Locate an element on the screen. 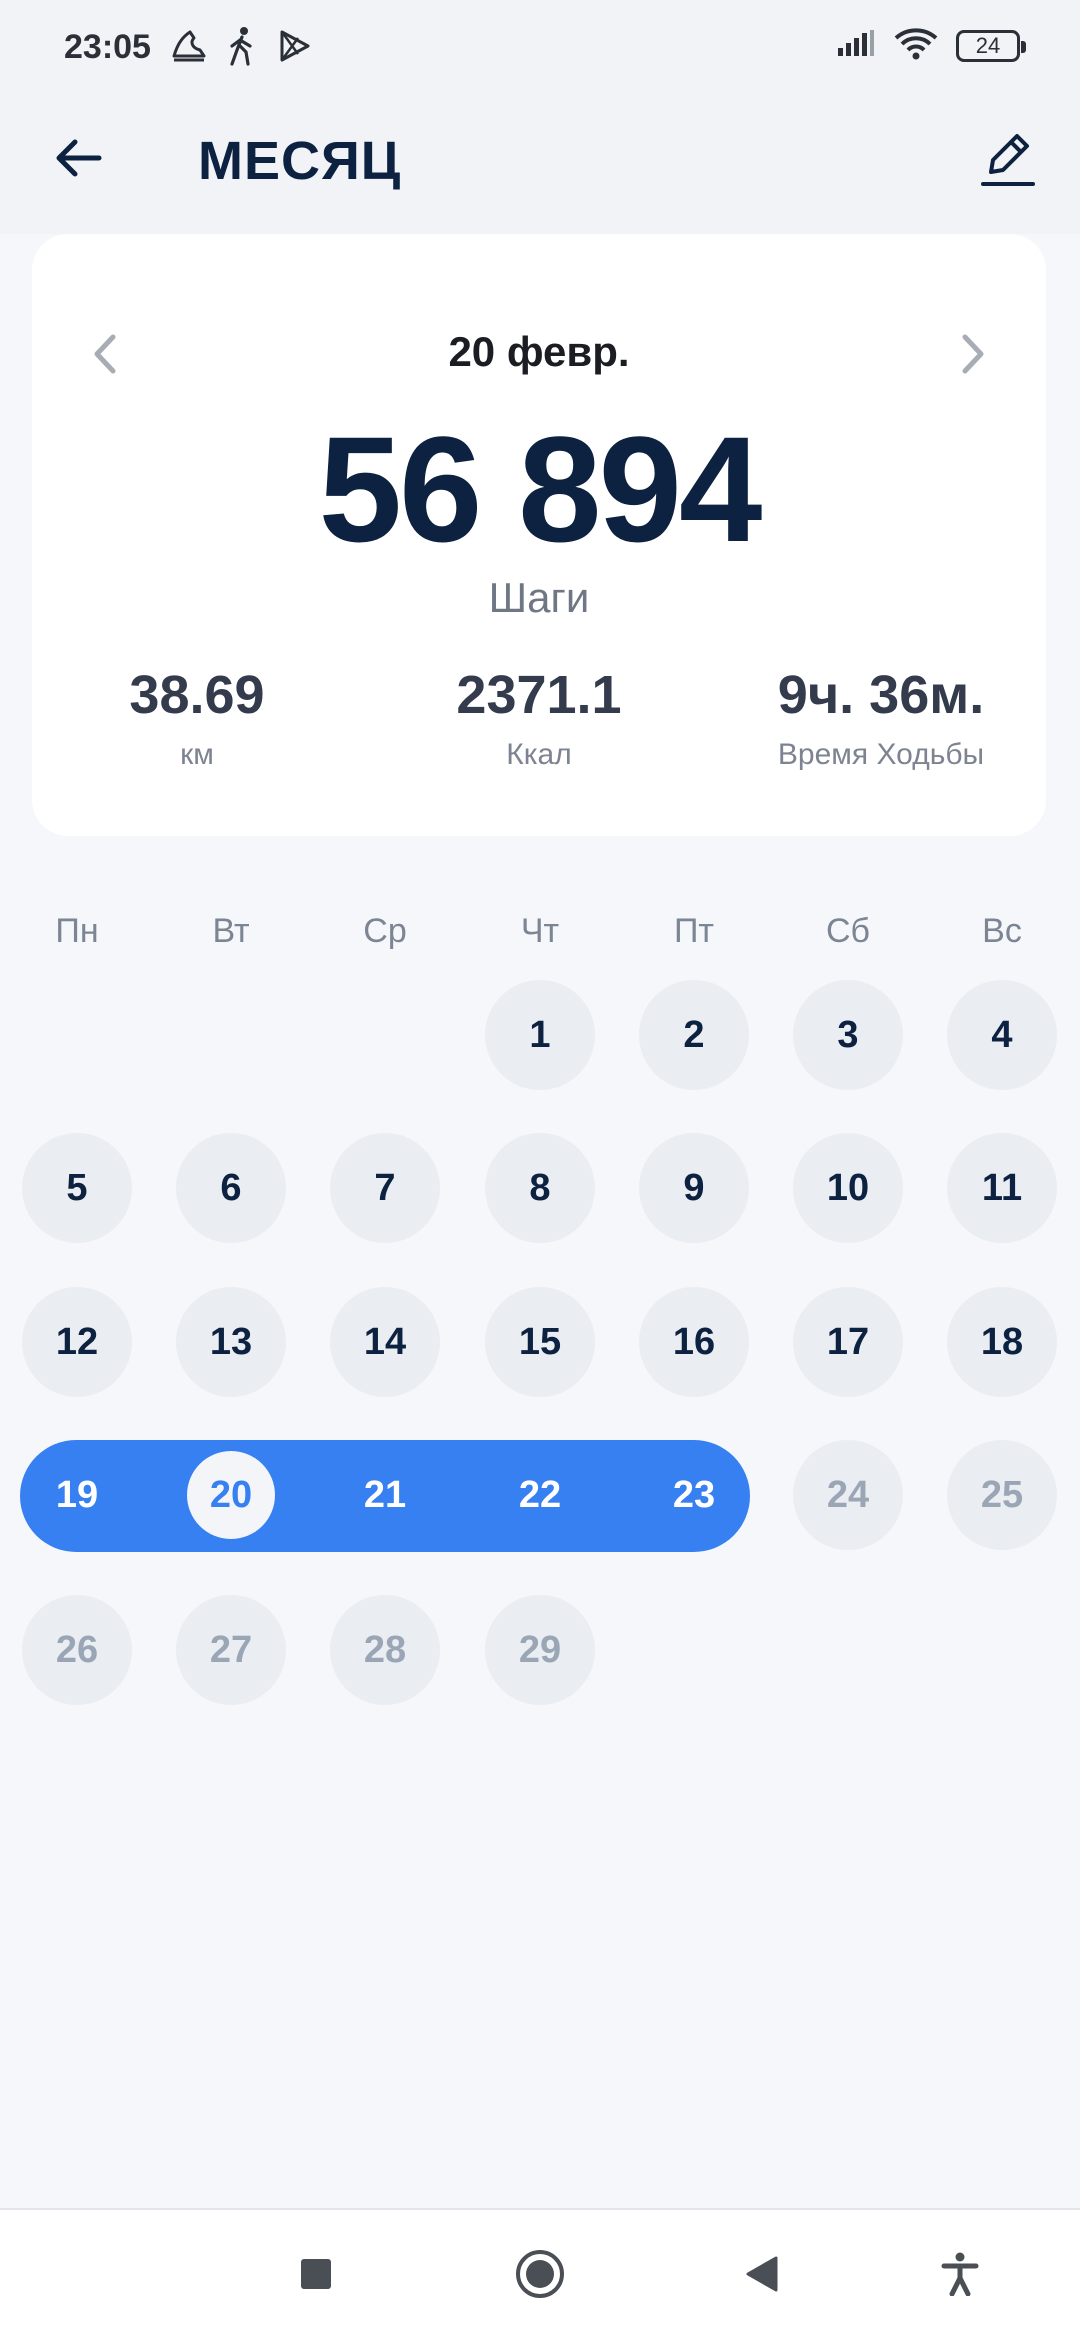 Image resolution: width=1080 pixels, height=2342 pixels. battery-icon: 24 is located at coordinates (991, 45).